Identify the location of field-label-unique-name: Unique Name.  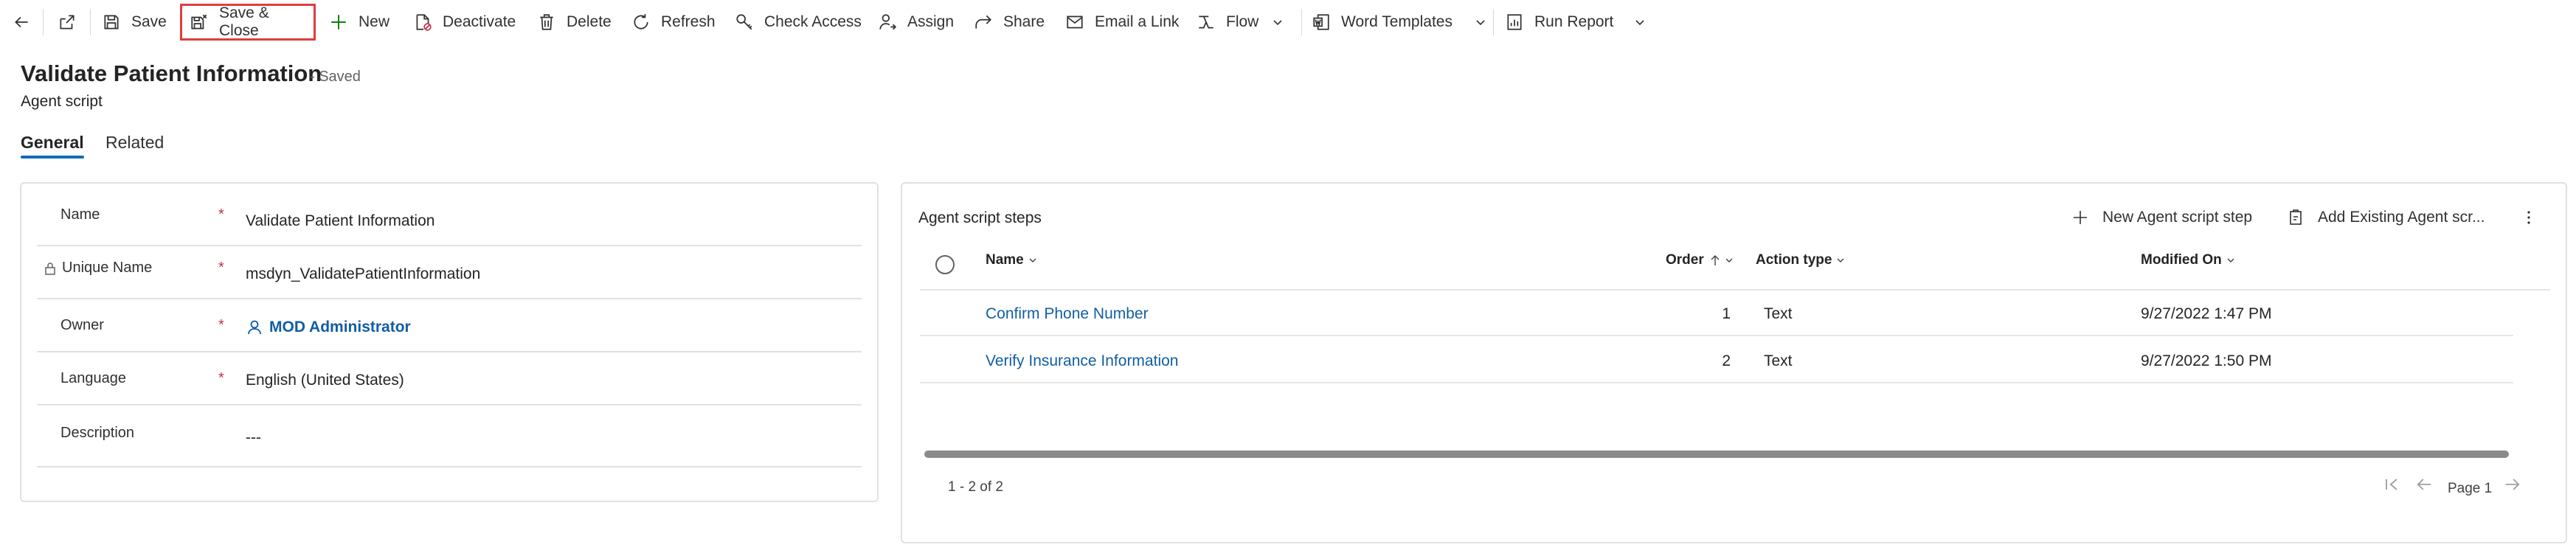
(98, 268).